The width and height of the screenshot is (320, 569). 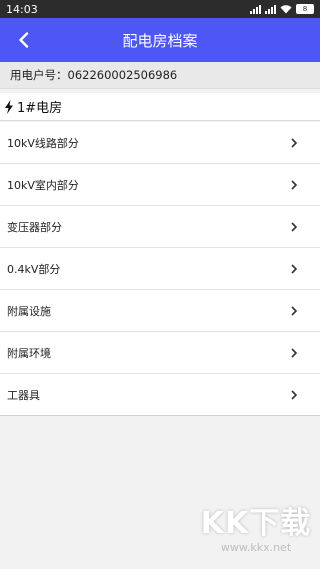 I want to click on user-account-number: 用电户号：062260002506986, so click(x=94, y=75).